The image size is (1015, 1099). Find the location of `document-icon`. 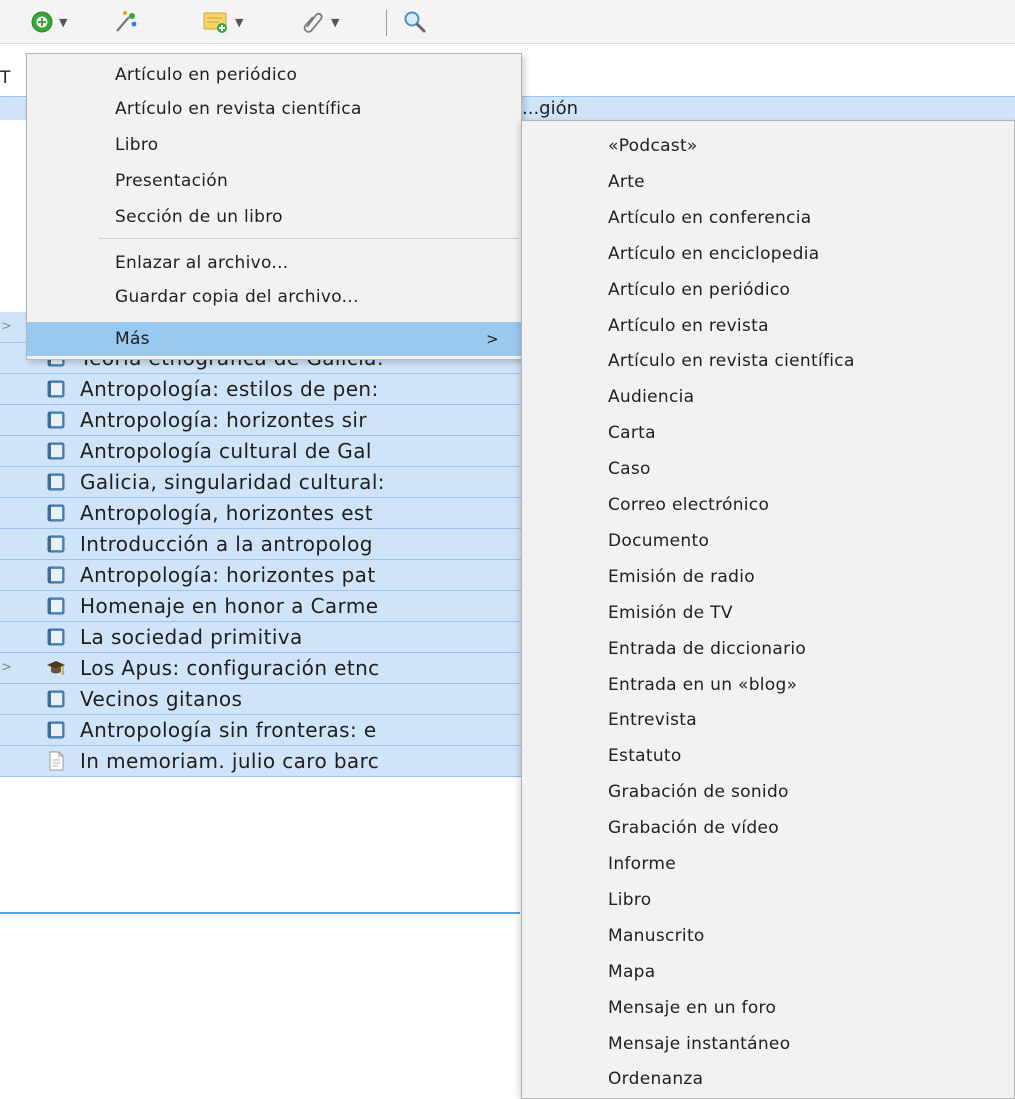

document-icon is located at coordinates (56, 761).